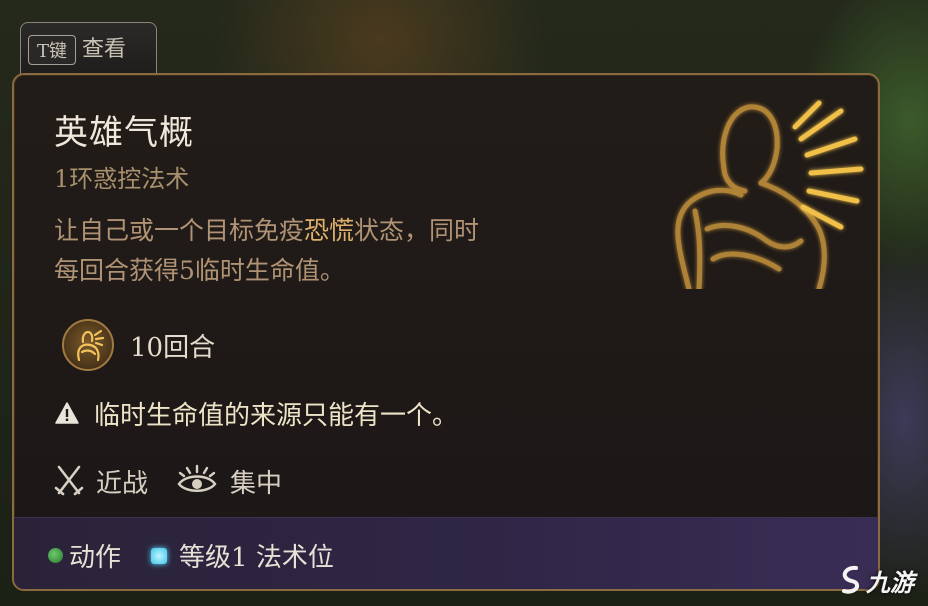 The height and width of the screenshot is (606, 928). Describe the element at coordinates (52, 50) in the screenshot. I see `keybind-badge: T键` at that location.